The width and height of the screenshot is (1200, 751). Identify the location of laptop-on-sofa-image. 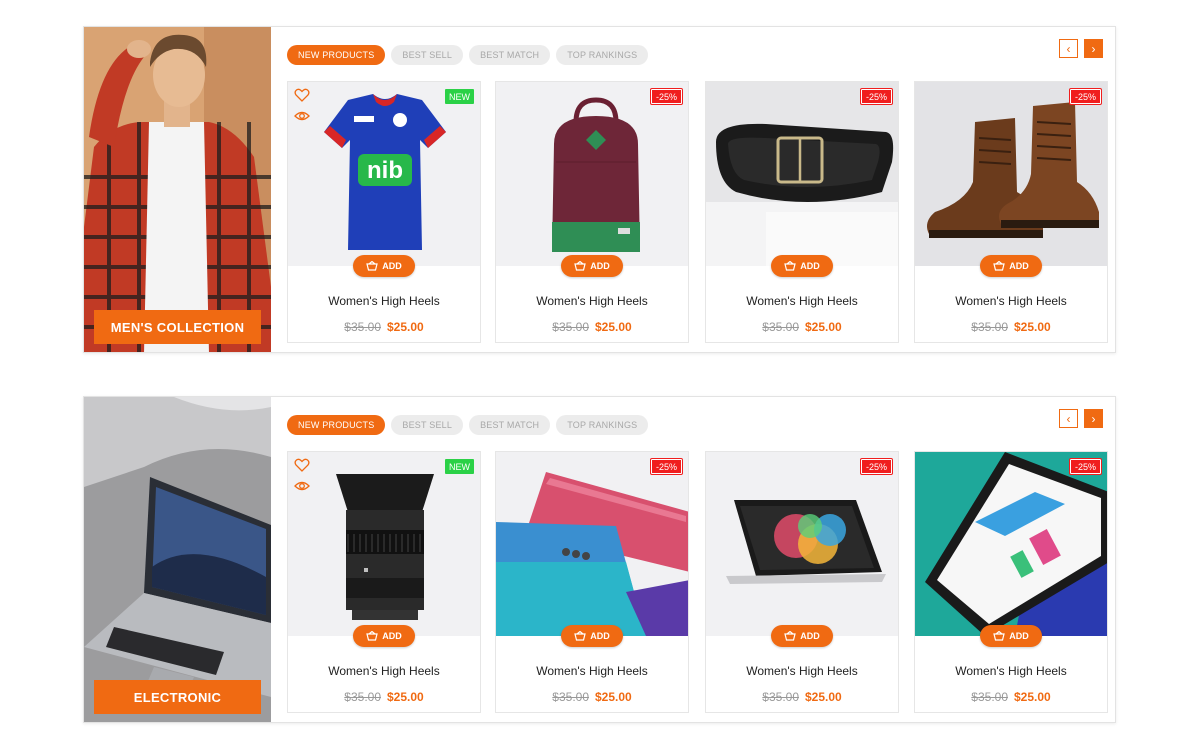
(177, 559).